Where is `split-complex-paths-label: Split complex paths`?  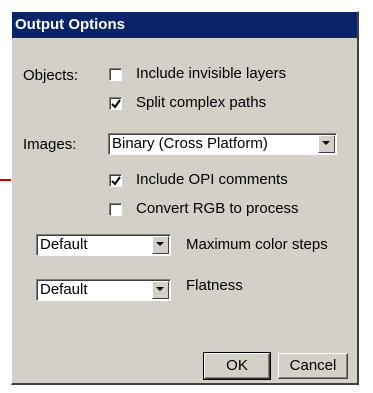 split-complex-paths-label: Split complex paths is located at coordinates (201, 103).